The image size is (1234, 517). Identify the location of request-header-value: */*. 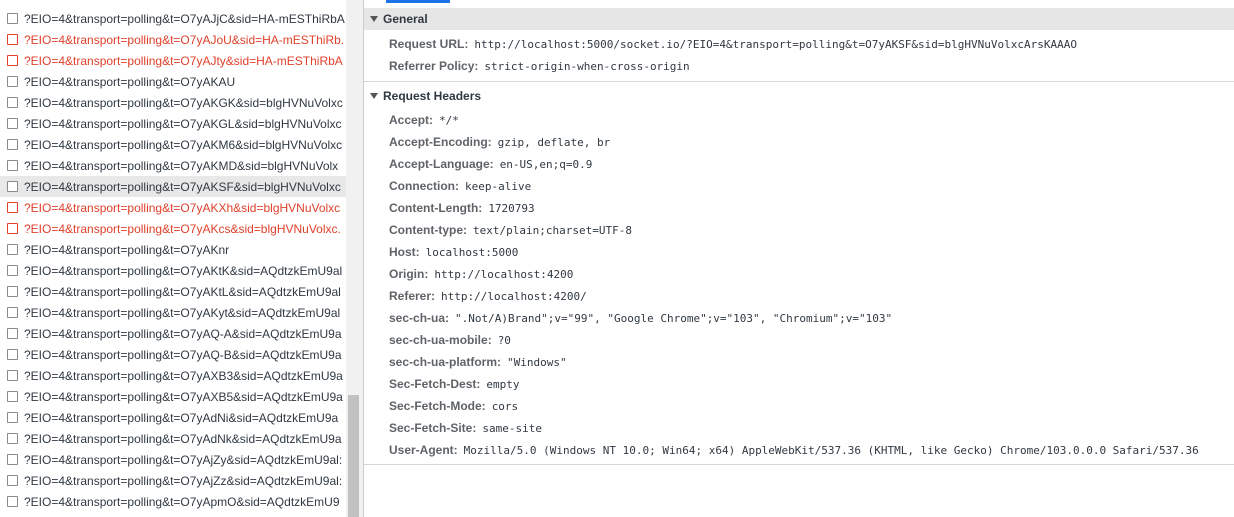
(449, 120).